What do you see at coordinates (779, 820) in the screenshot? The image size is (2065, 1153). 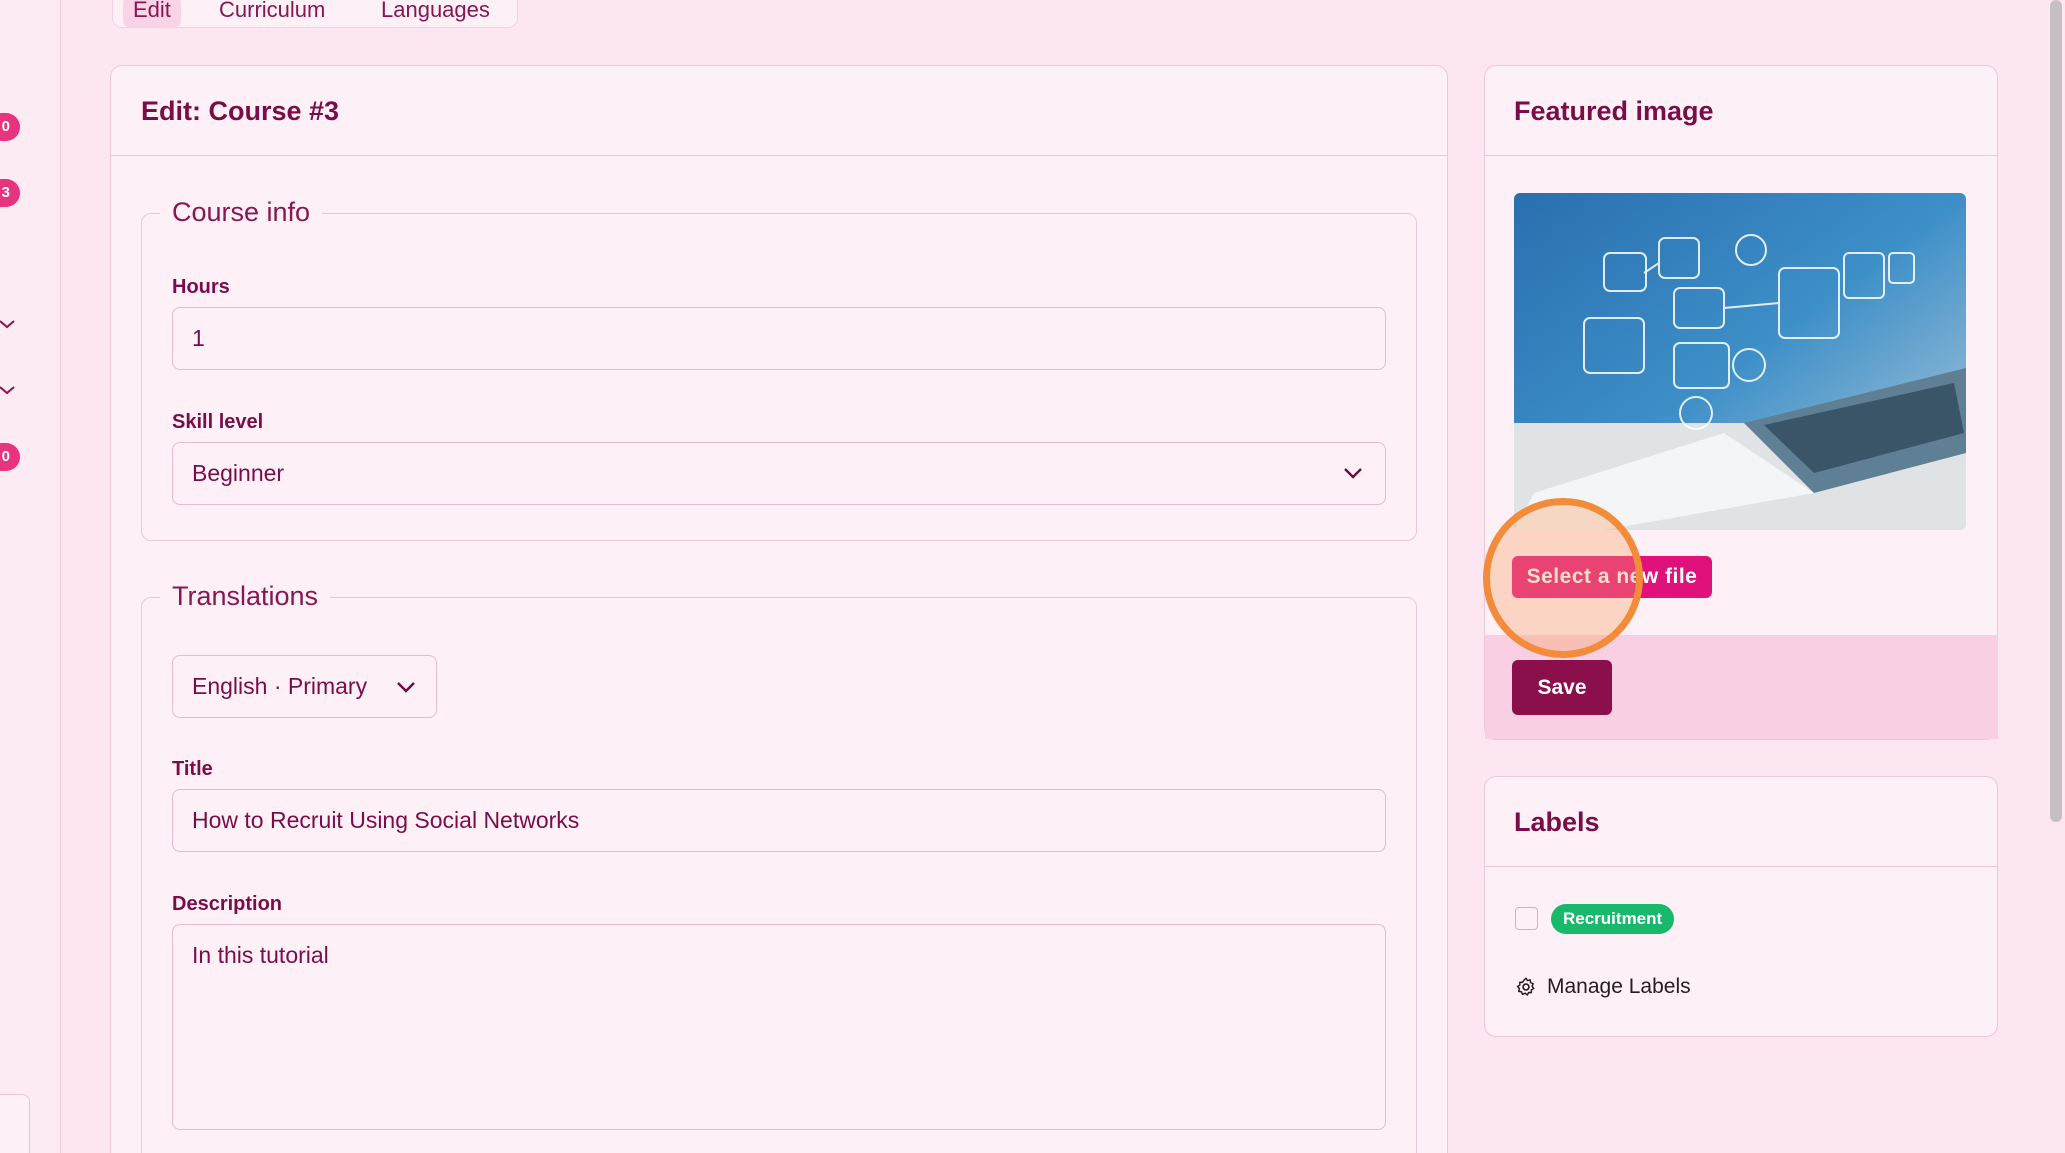 I see `title-input: How to Recruit Using Social Networks` at bounding box center [779, 820].